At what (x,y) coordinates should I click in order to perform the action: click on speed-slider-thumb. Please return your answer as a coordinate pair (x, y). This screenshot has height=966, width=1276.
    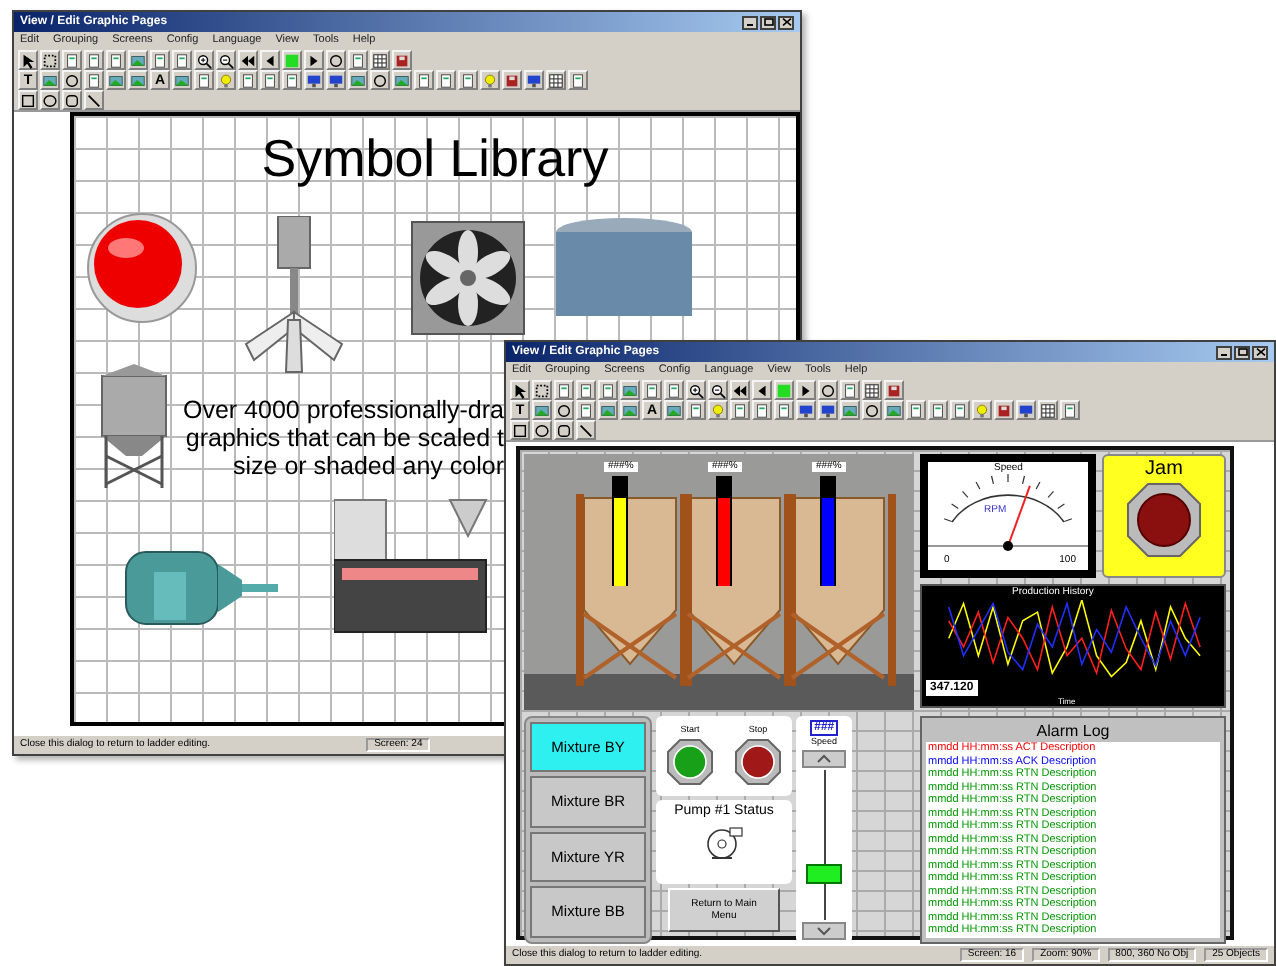
    Looking at the image, I should click on (824, 874).